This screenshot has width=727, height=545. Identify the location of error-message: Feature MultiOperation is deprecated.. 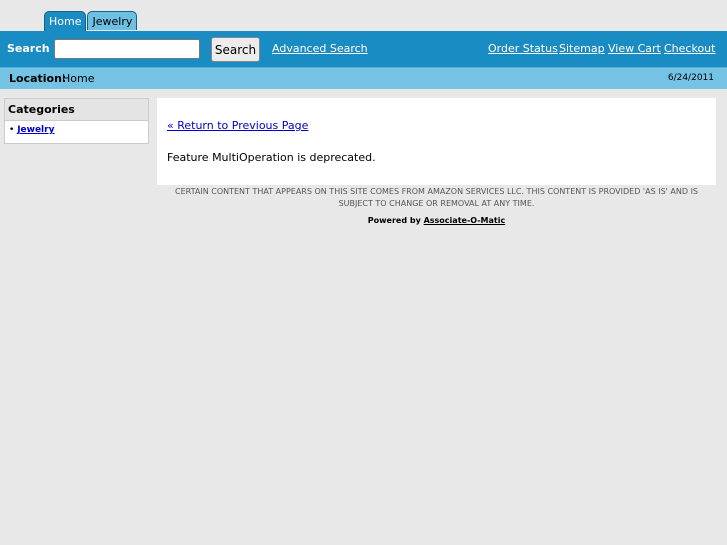
(271, 157).